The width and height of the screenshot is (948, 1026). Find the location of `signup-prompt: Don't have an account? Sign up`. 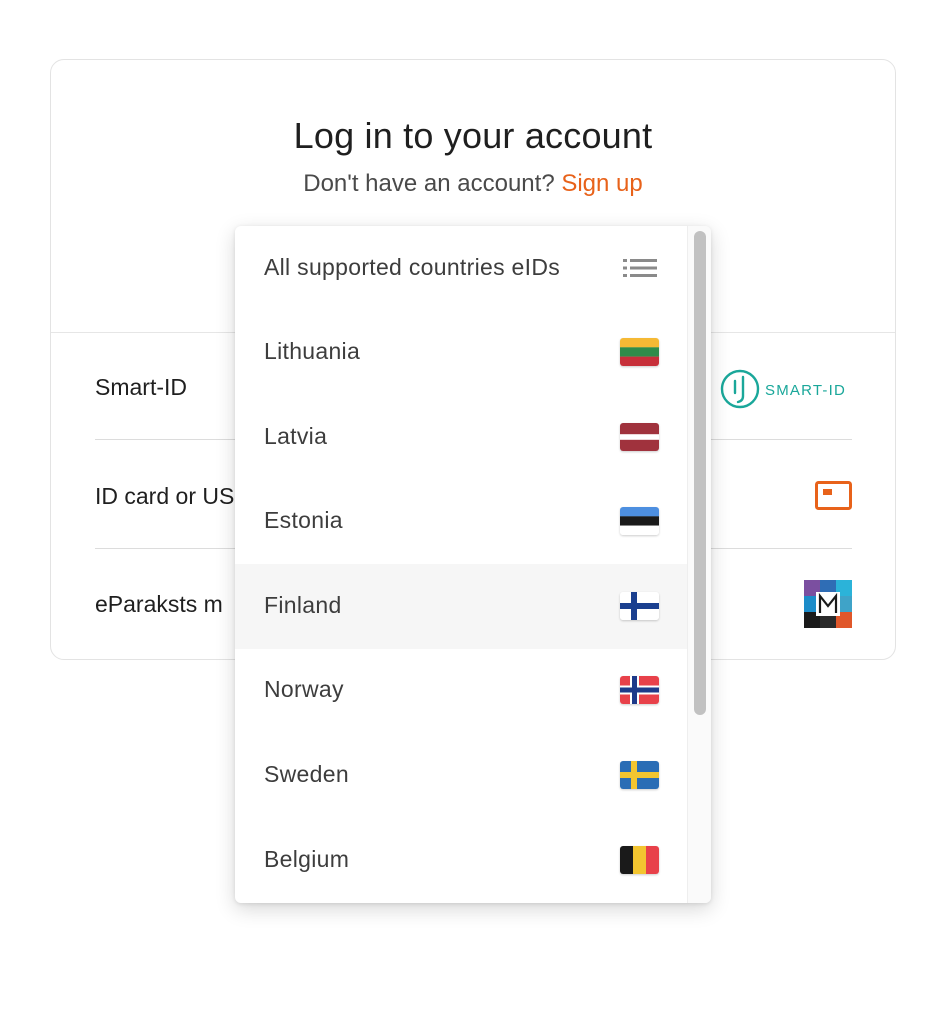

signup-prompt: Don't have an account? Sign up is located at coordinates (473, 184).